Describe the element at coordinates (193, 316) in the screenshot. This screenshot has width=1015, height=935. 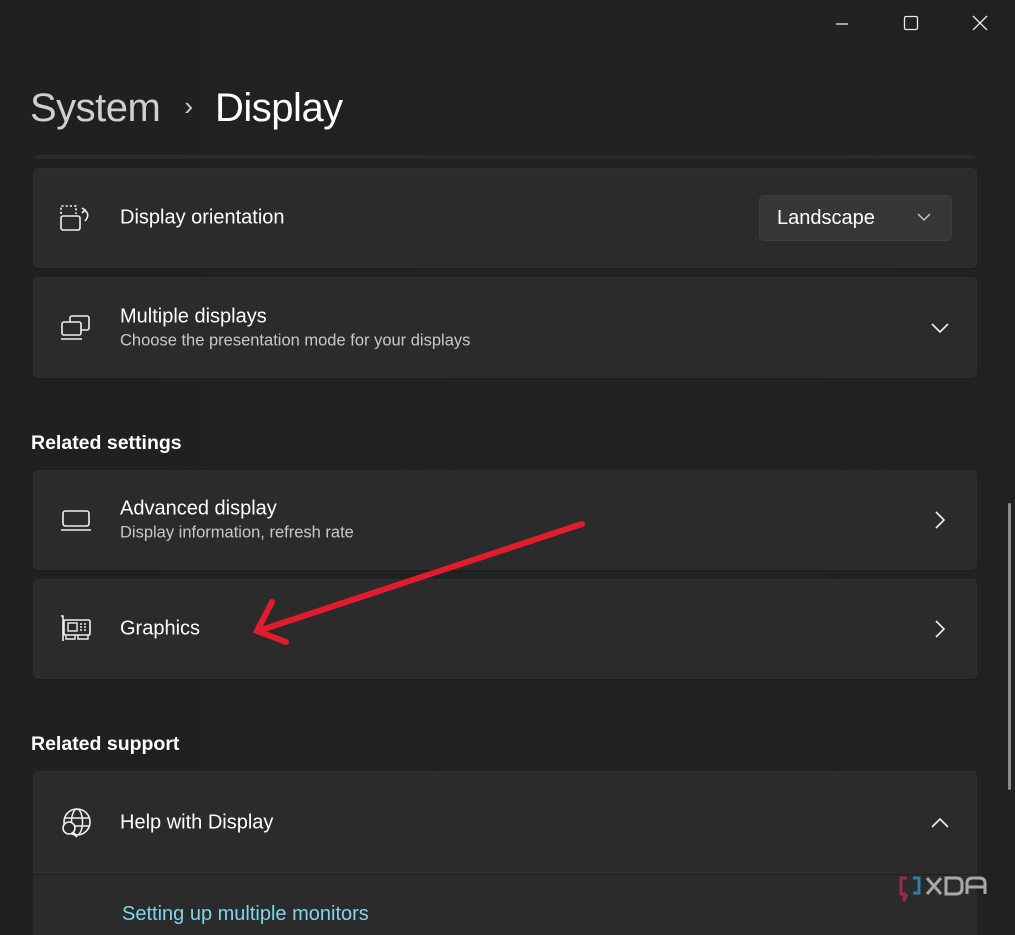
I see `multiple-displays-title: Multiple displays` at that location.